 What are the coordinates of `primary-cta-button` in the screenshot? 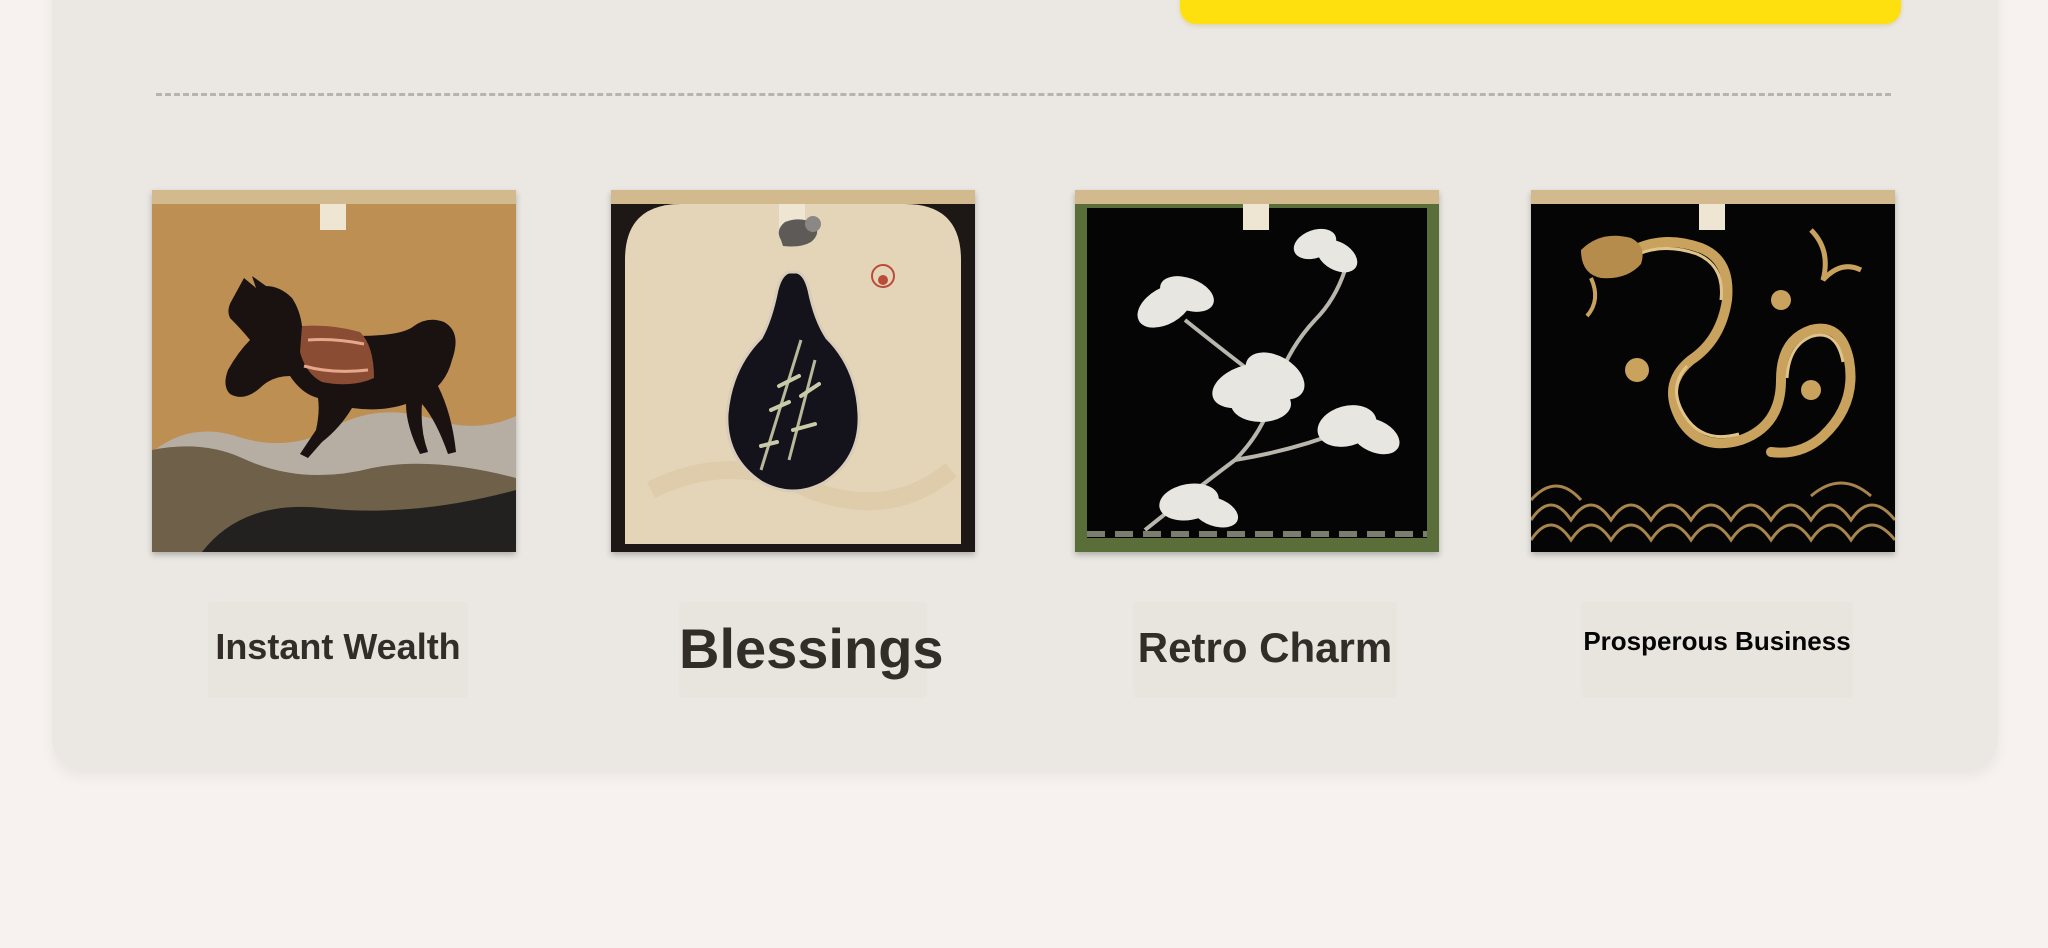 It's located at (1540, 12).